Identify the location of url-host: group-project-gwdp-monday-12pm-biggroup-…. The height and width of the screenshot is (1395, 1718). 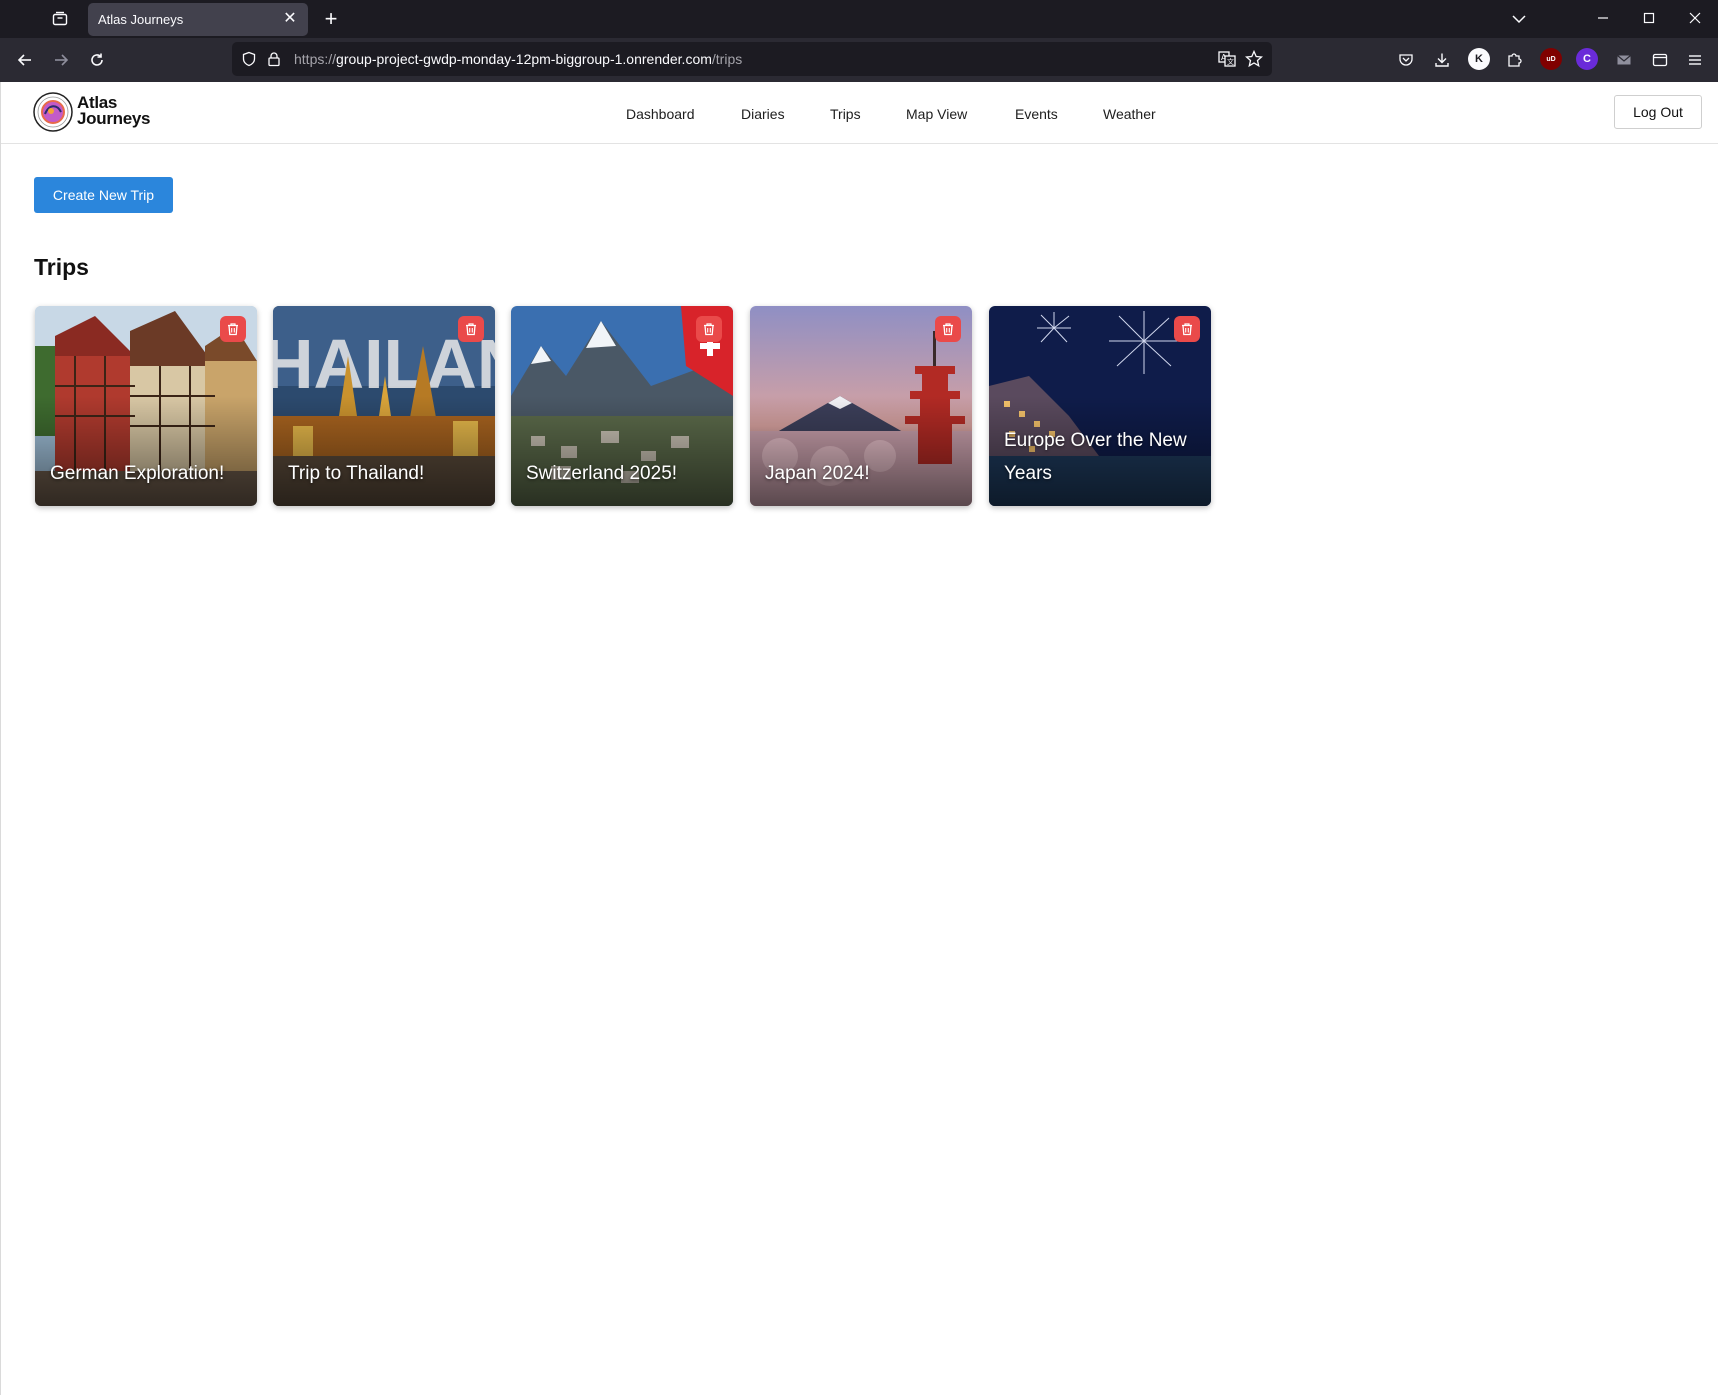
(524, 59).